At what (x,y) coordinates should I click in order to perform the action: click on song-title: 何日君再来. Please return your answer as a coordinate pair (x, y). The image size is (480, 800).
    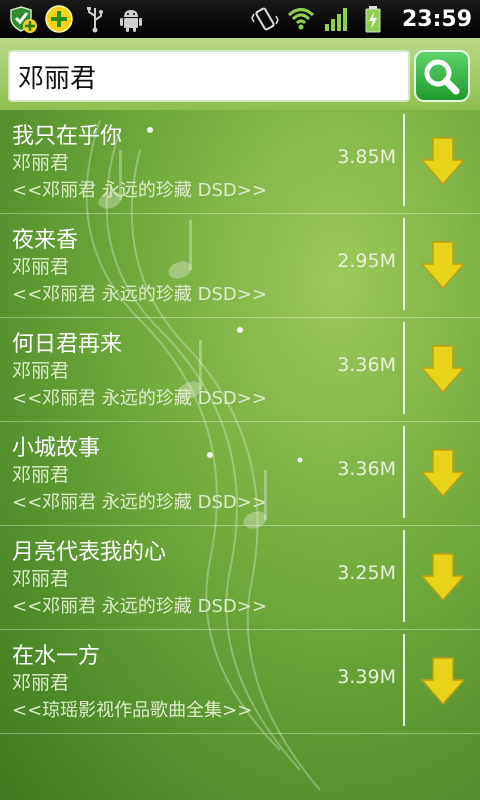
    Looking at the image, I should click on (67, 344).